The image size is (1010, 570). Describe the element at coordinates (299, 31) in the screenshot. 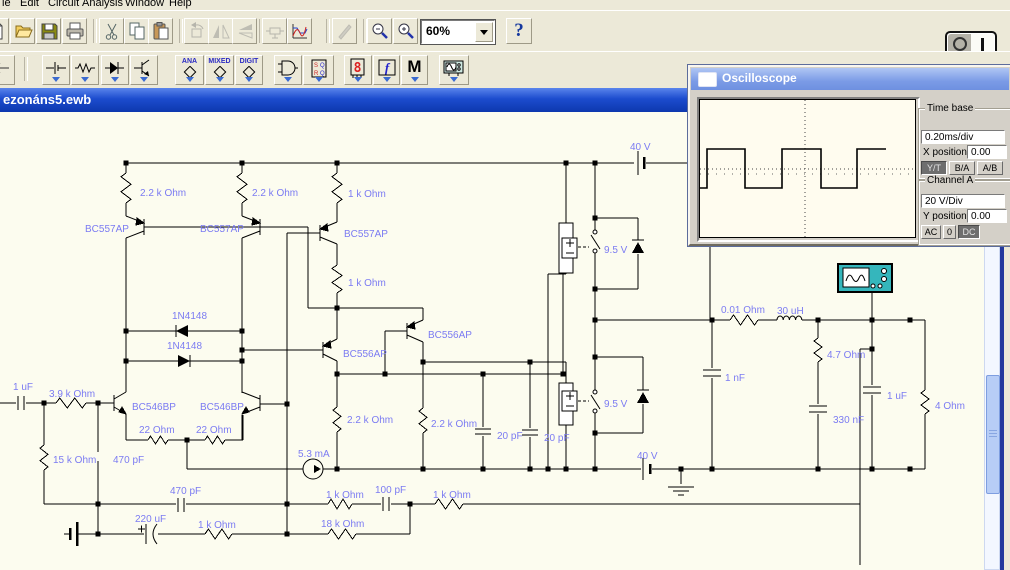

I see `display-graphs-button` at that location.